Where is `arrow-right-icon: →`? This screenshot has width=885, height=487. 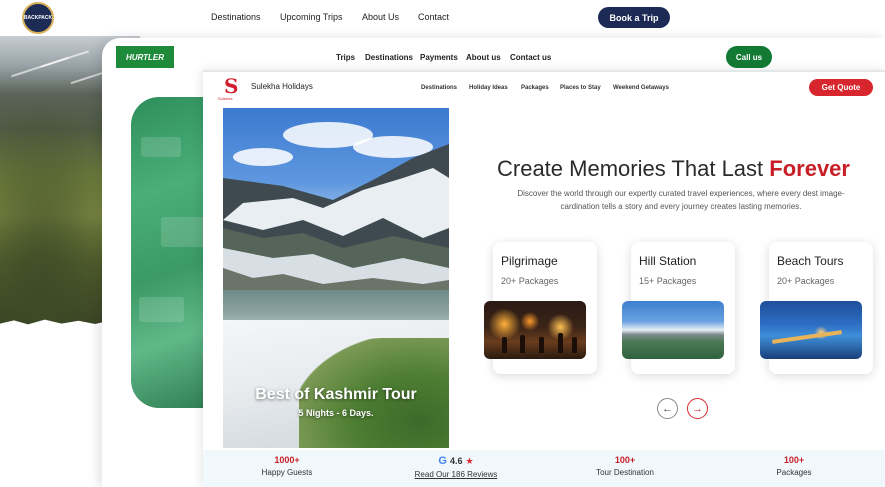
arrow-right-icon: → is located at coordinates (697, 408).